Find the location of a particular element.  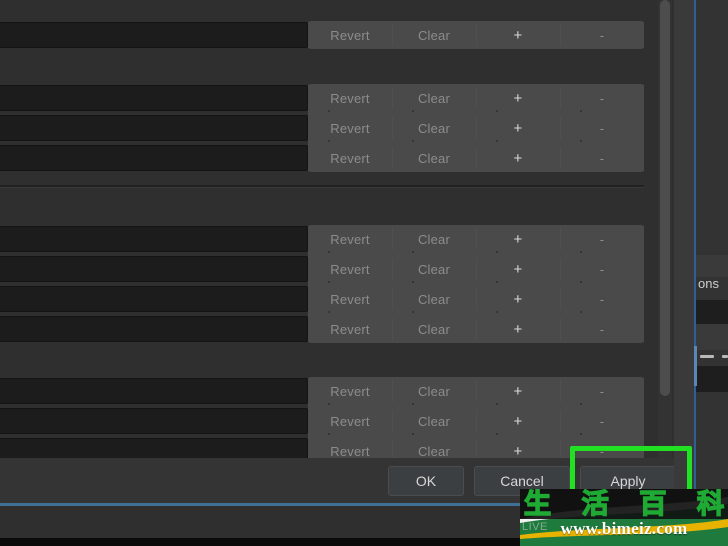

ok-button: OK is located at coordinates (426, 481).